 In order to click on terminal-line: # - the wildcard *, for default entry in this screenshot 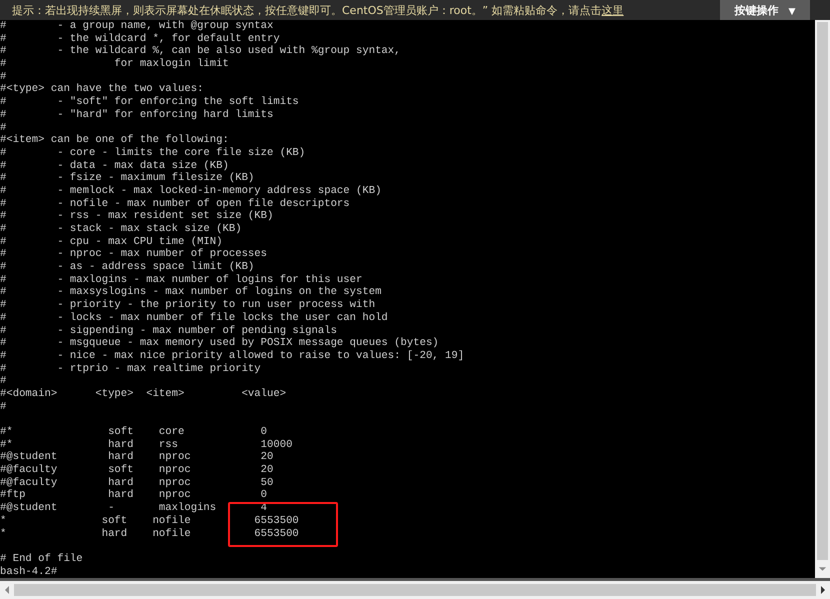, I will do `click(140, 38)`.